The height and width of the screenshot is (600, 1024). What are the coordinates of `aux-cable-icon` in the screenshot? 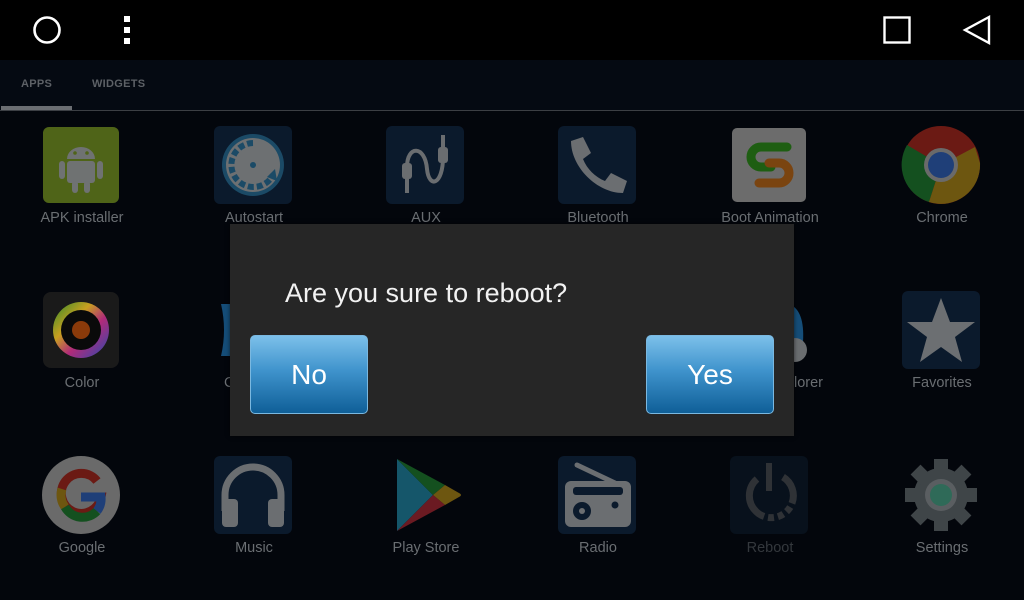 It's located at (425, 165).